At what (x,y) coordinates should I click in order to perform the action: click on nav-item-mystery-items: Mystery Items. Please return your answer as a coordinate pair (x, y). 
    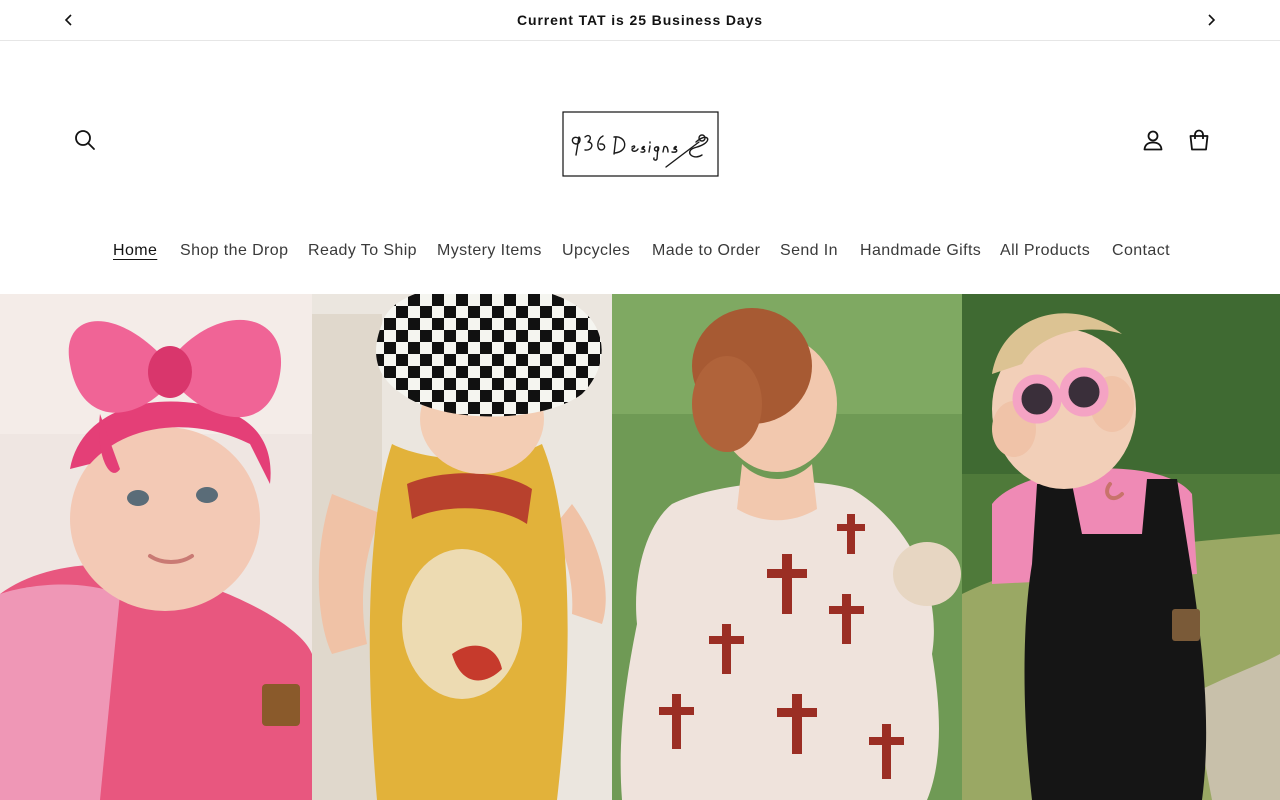
    Looking at the image, I should click on (489, 251).